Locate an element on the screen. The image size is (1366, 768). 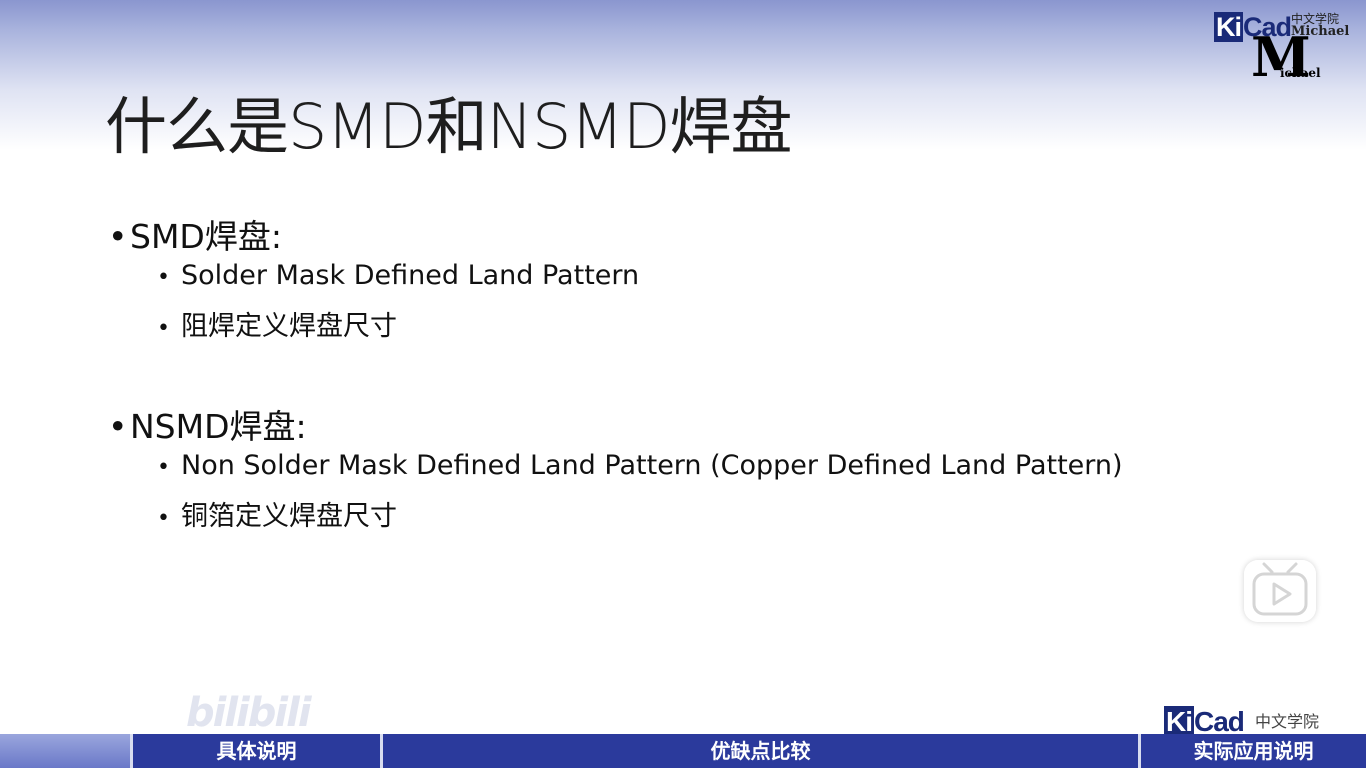
section-heading-text: SMD焊盘: is located at coordinates (206, 236).